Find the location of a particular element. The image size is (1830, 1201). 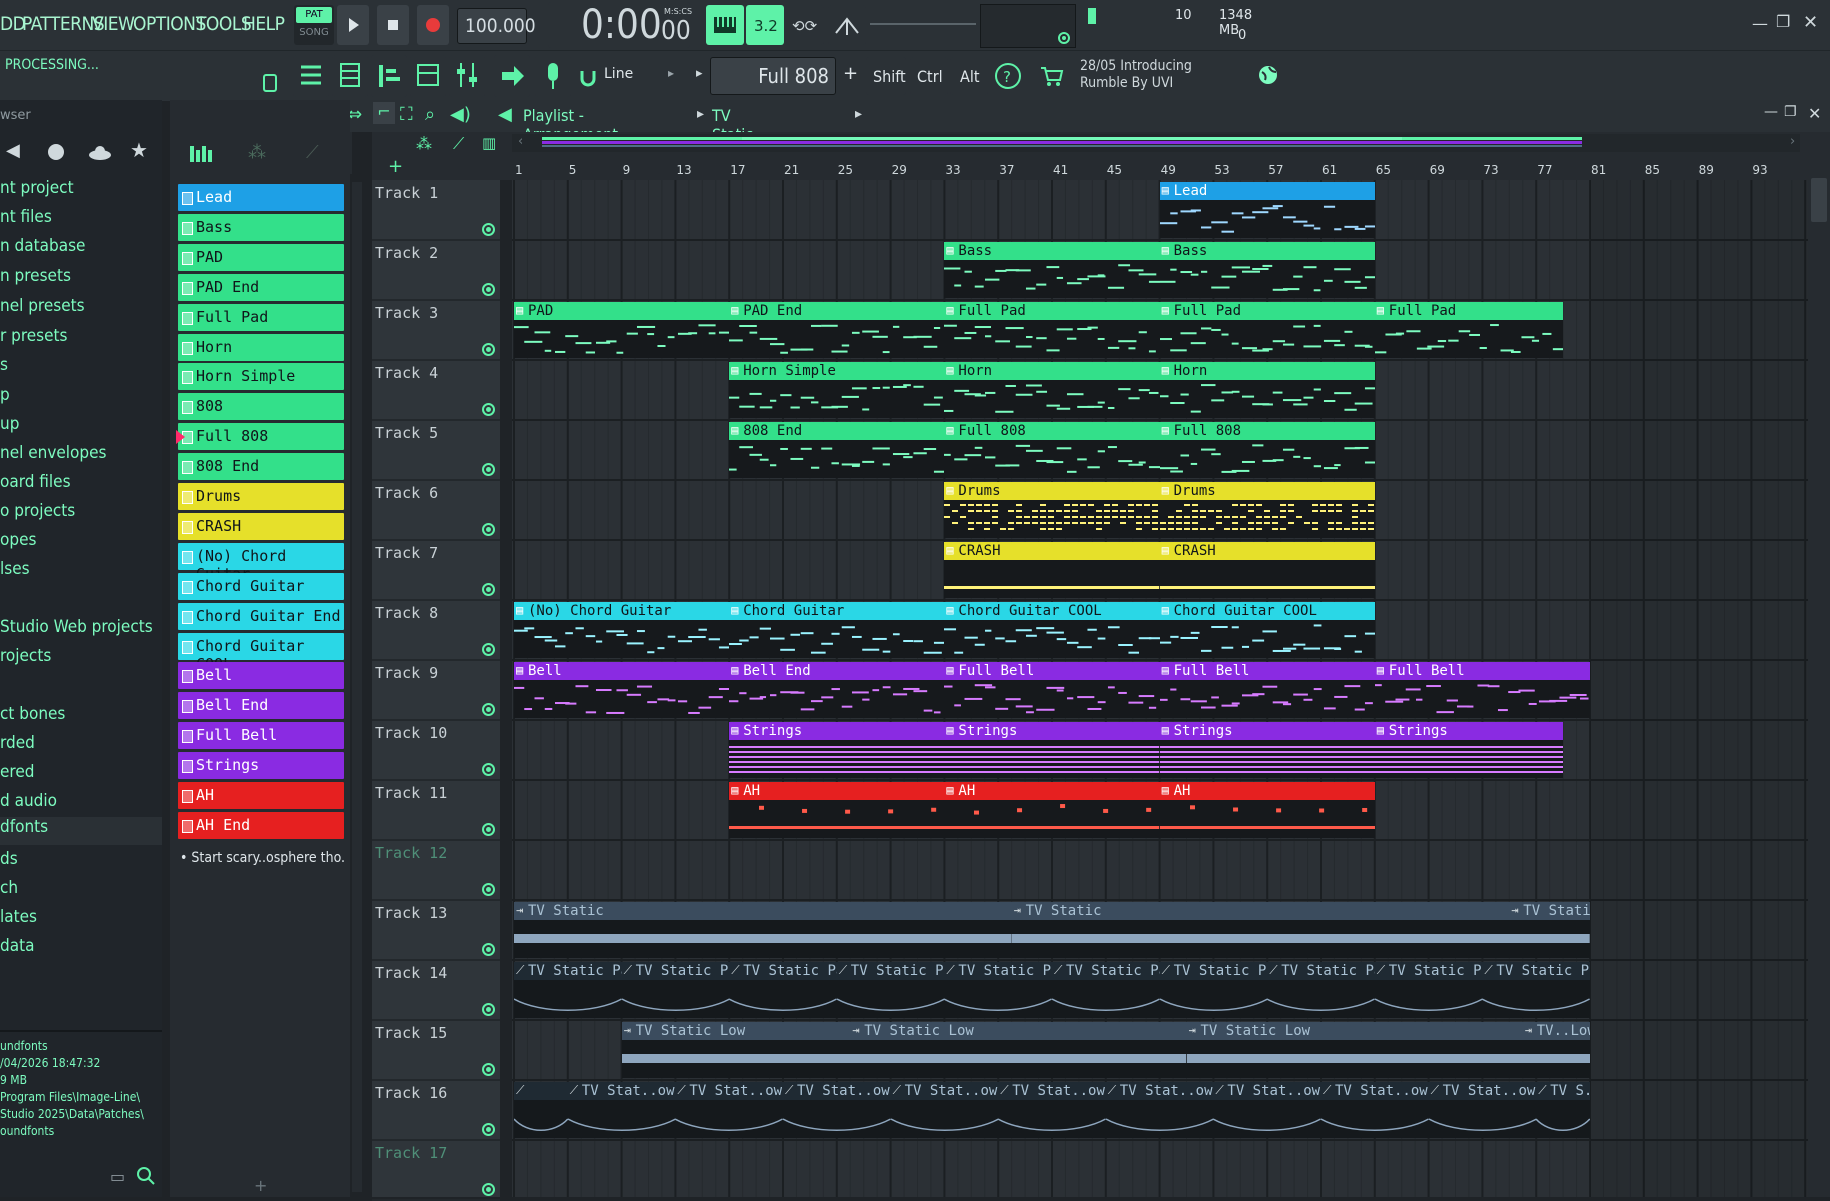

news-line-1: 28/05 Introducing is located at coordinates (1136, 66).